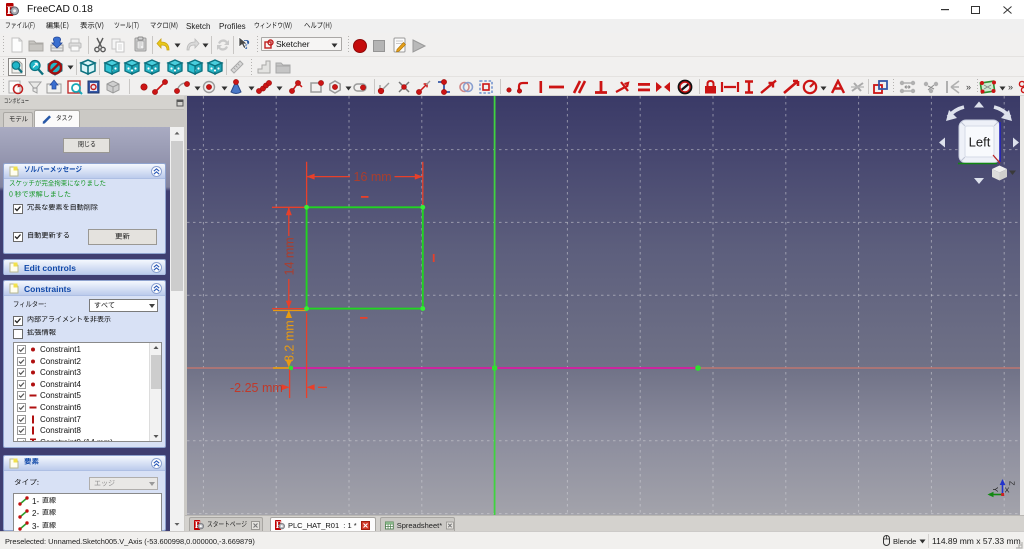 Image resolution: width=1024 pixels, height=549 pixels. What do you see at coordinates (289, 341) in the screenshot?
I see `svg-text: 8.2 mm` at bounding box center [289, 341].